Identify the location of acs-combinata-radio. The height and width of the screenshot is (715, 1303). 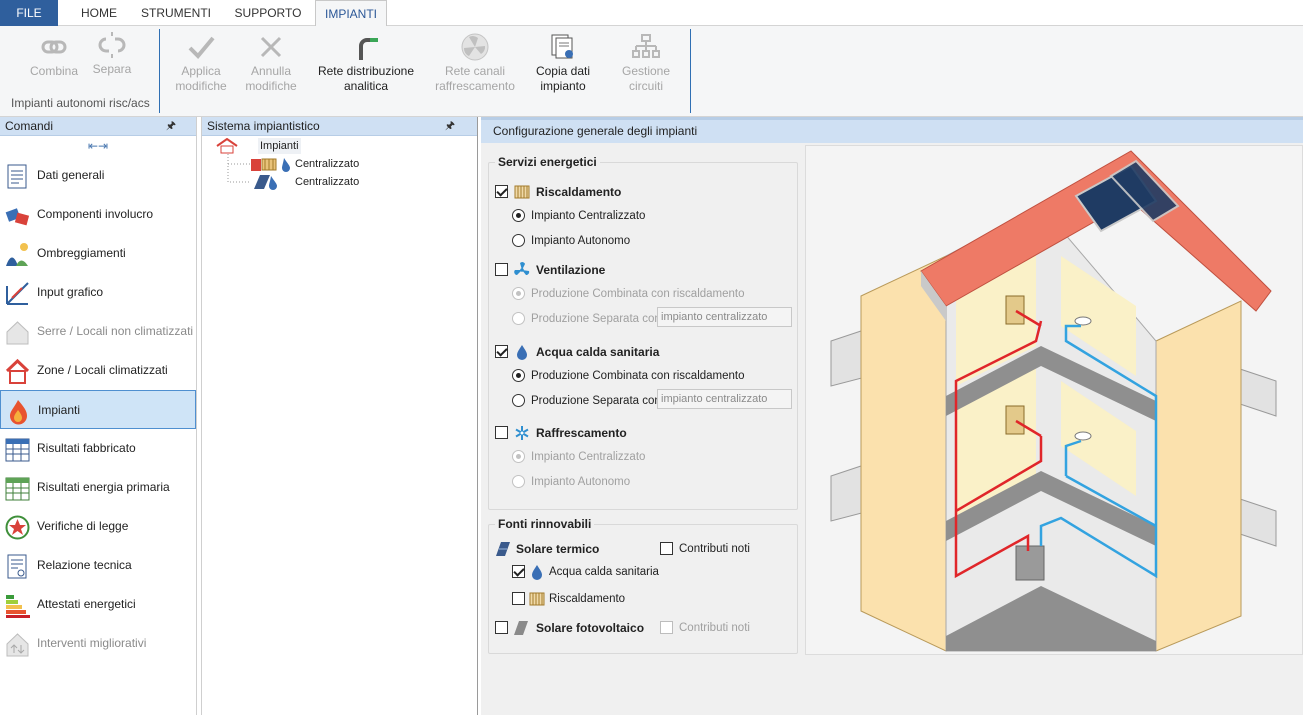
(518, 375).